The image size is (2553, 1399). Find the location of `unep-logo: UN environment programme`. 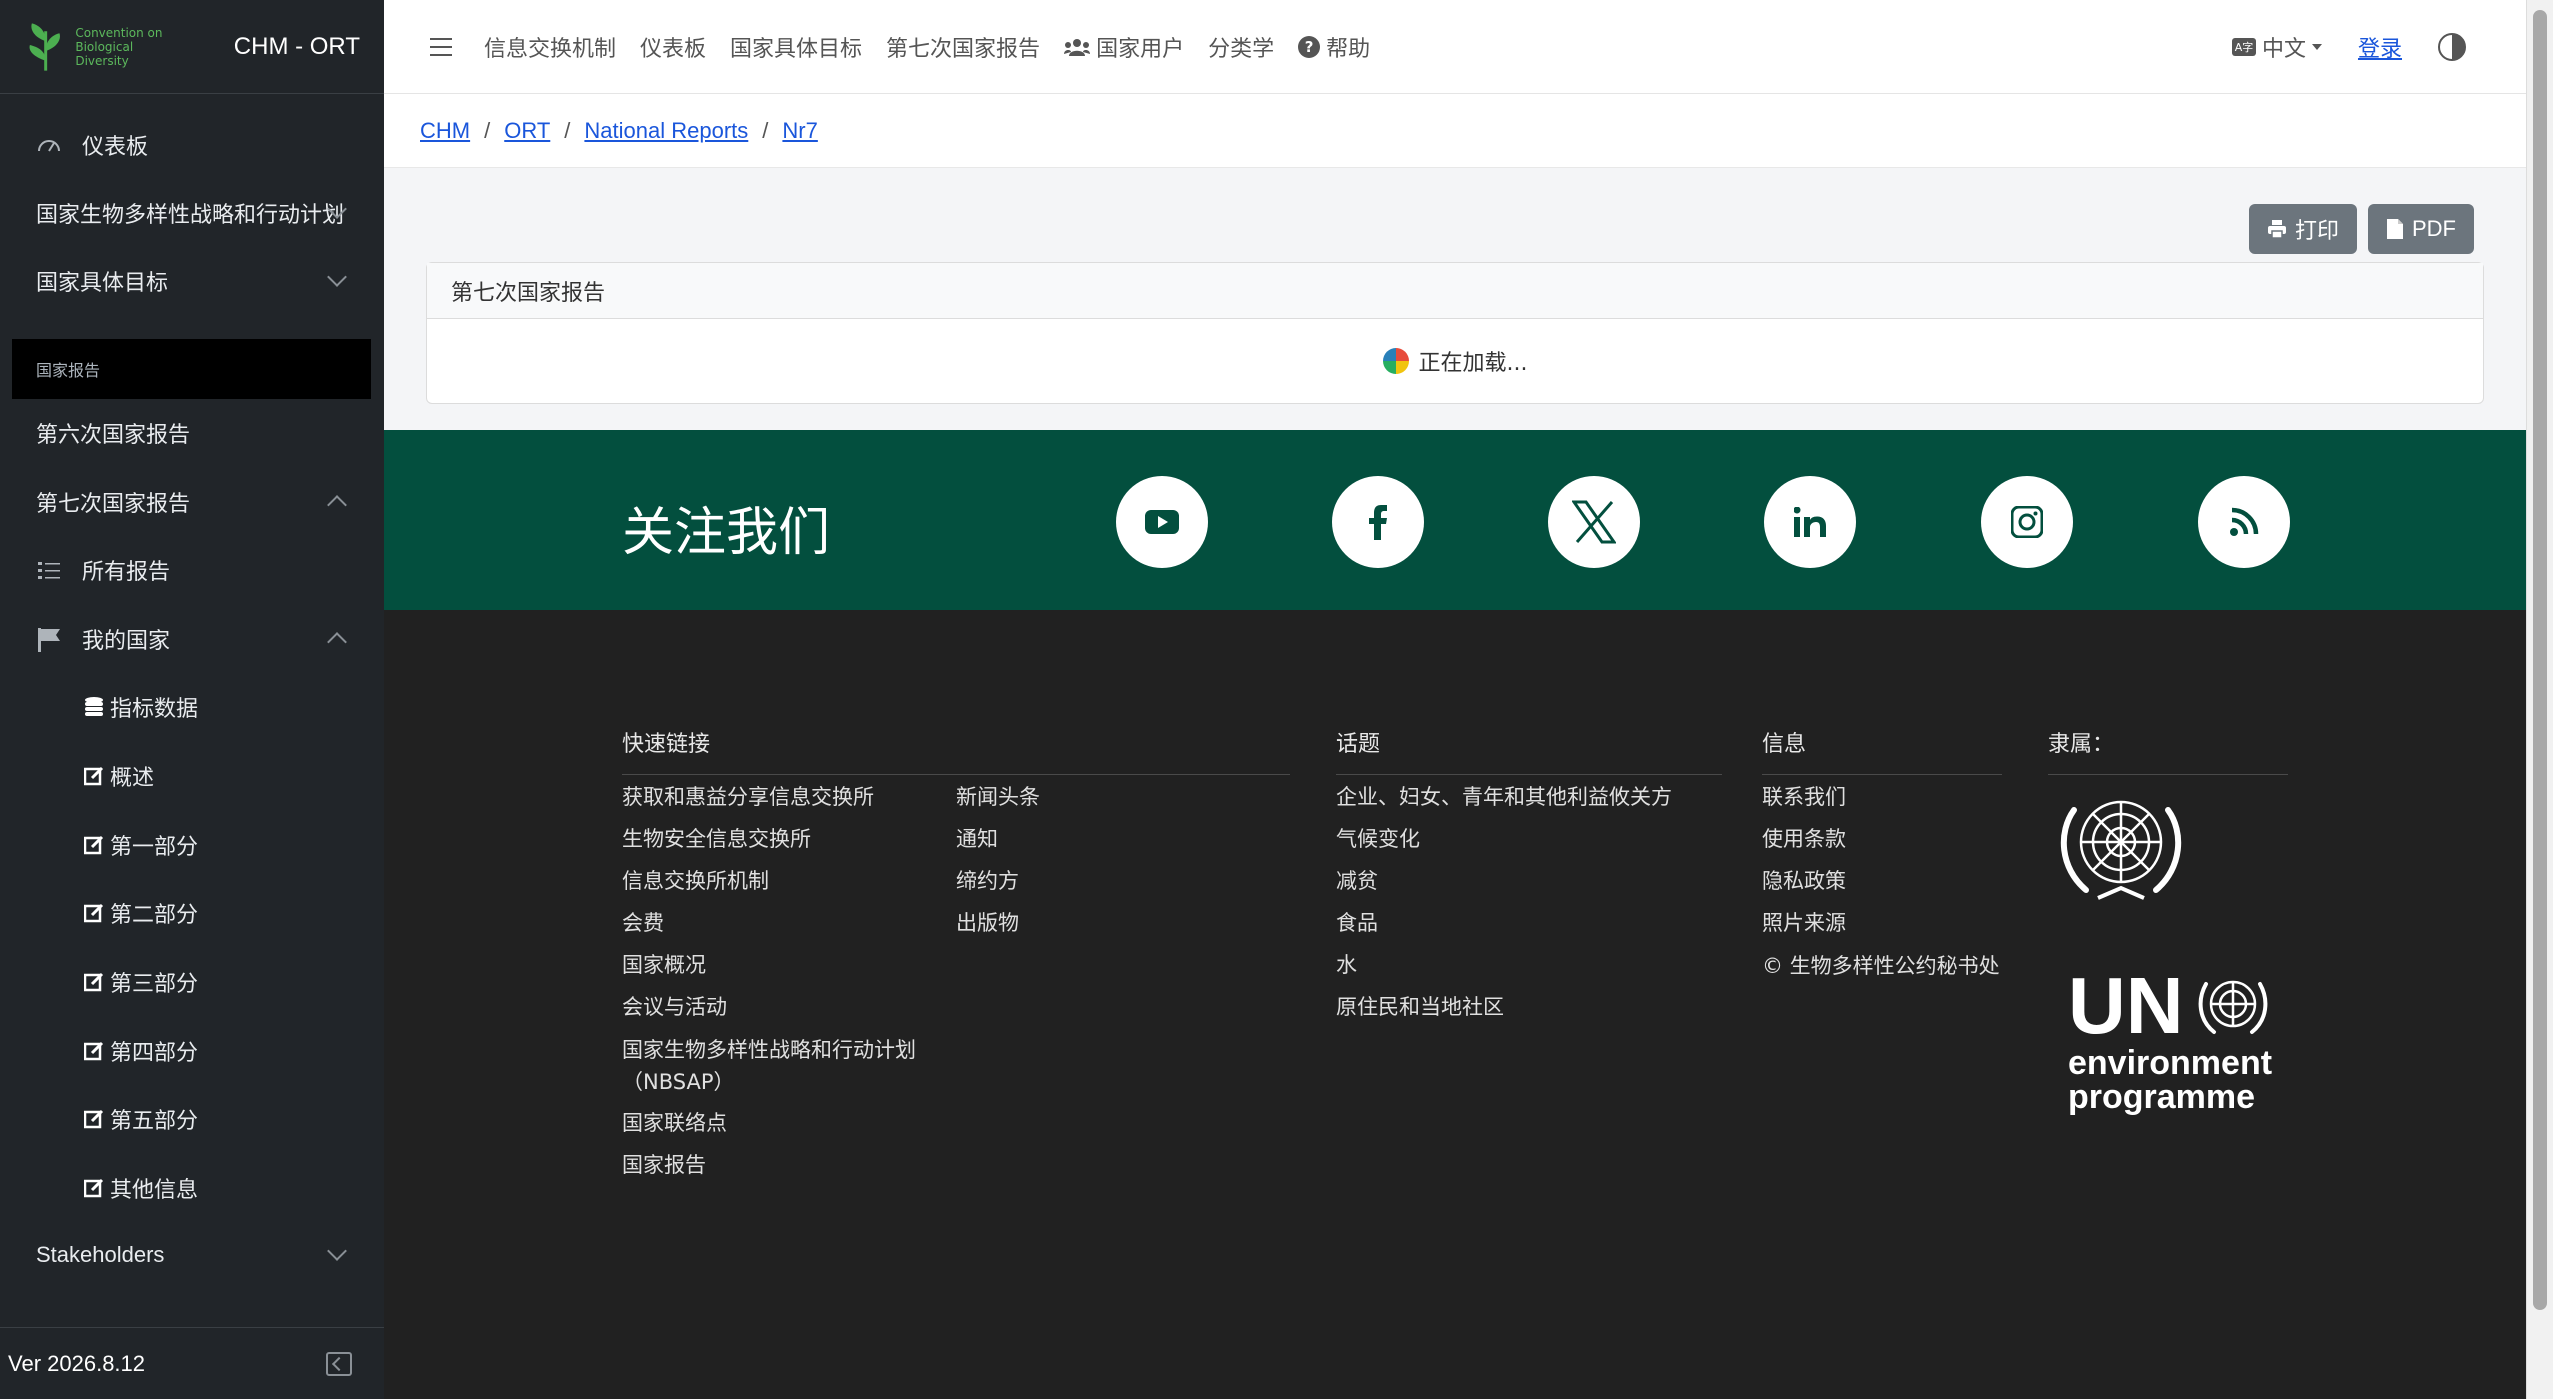

unep-logo: UN environment programme is located at coordinates (2170, 1038).